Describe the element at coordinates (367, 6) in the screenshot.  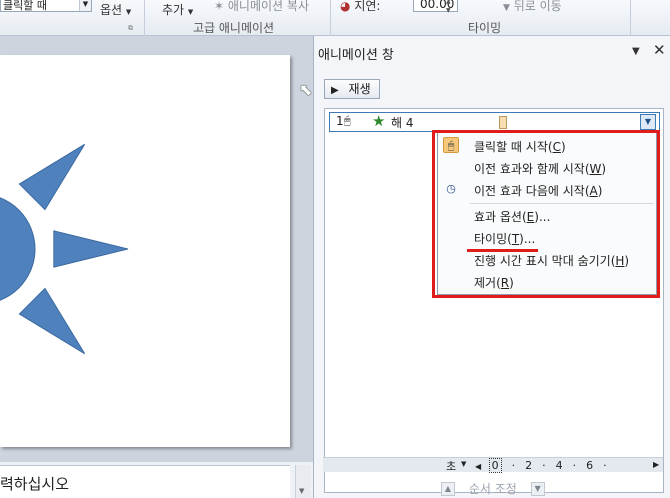
I see `delay-label: 지연:` at that location.